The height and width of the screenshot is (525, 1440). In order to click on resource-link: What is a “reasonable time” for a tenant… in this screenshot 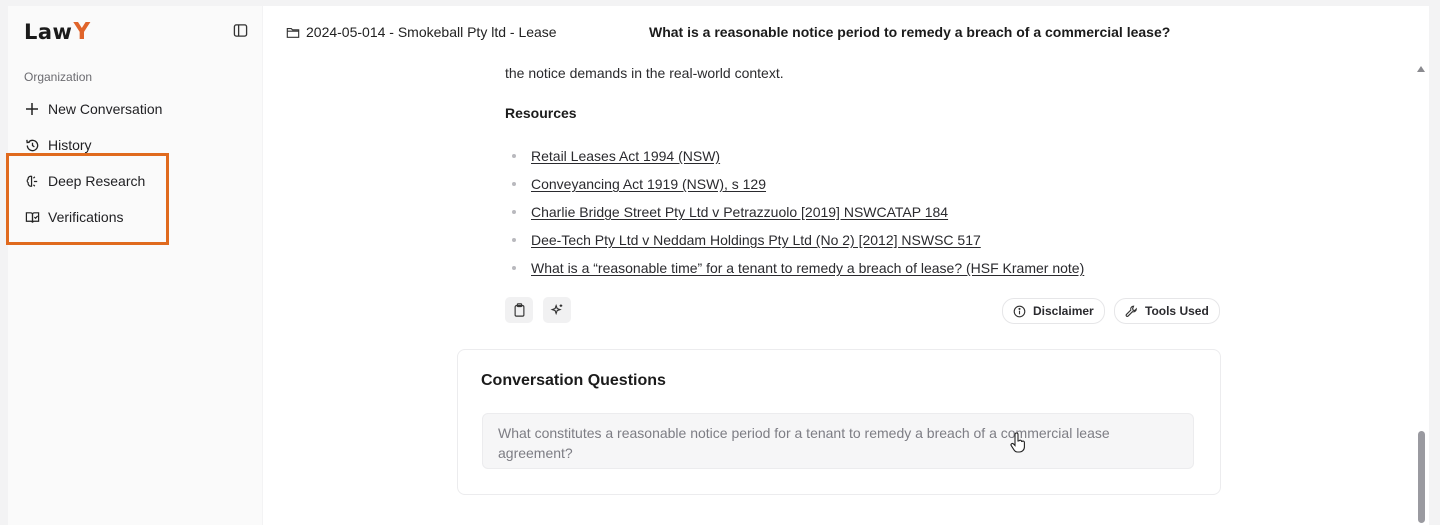, I will do `click(807, 268)`.